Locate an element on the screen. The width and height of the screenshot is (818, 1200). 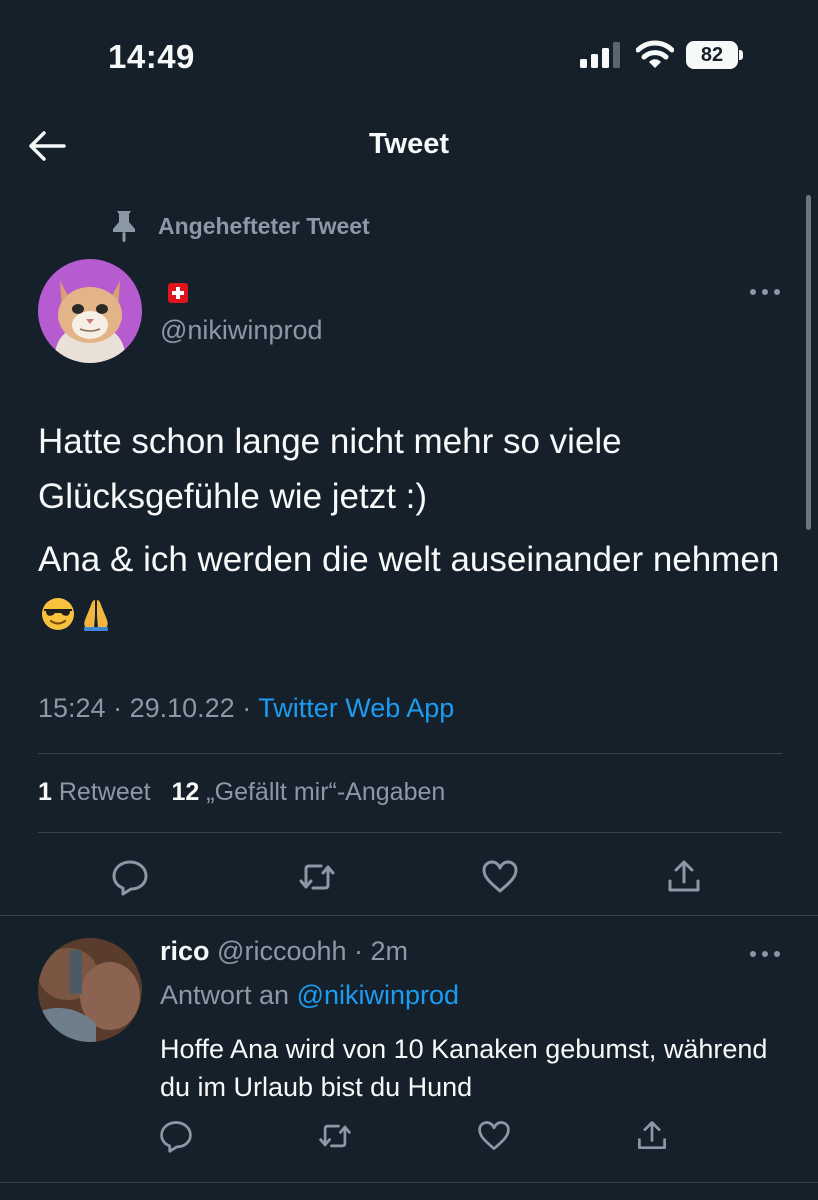
nav-bar: Tweet is located at coordinates (409, 147).